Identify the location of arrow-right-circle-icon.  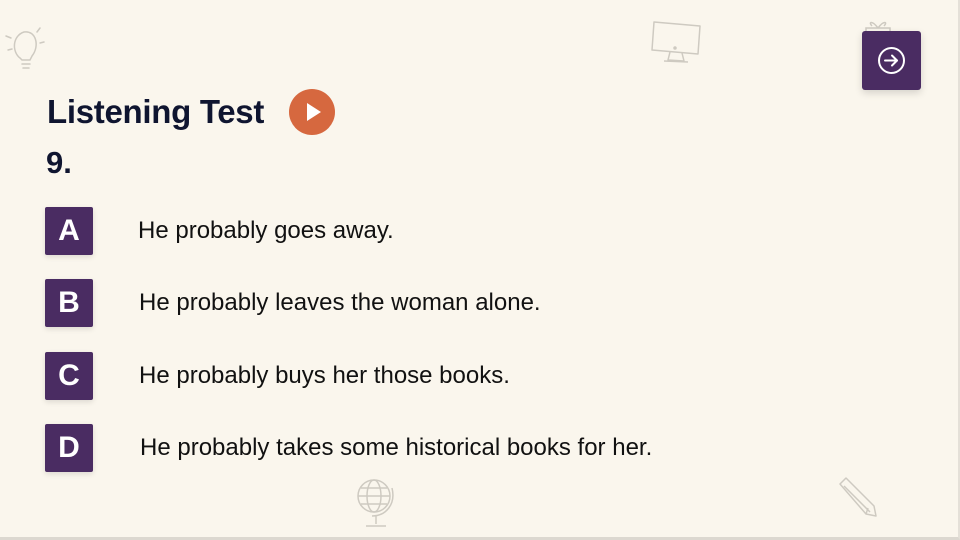
(891, 60).